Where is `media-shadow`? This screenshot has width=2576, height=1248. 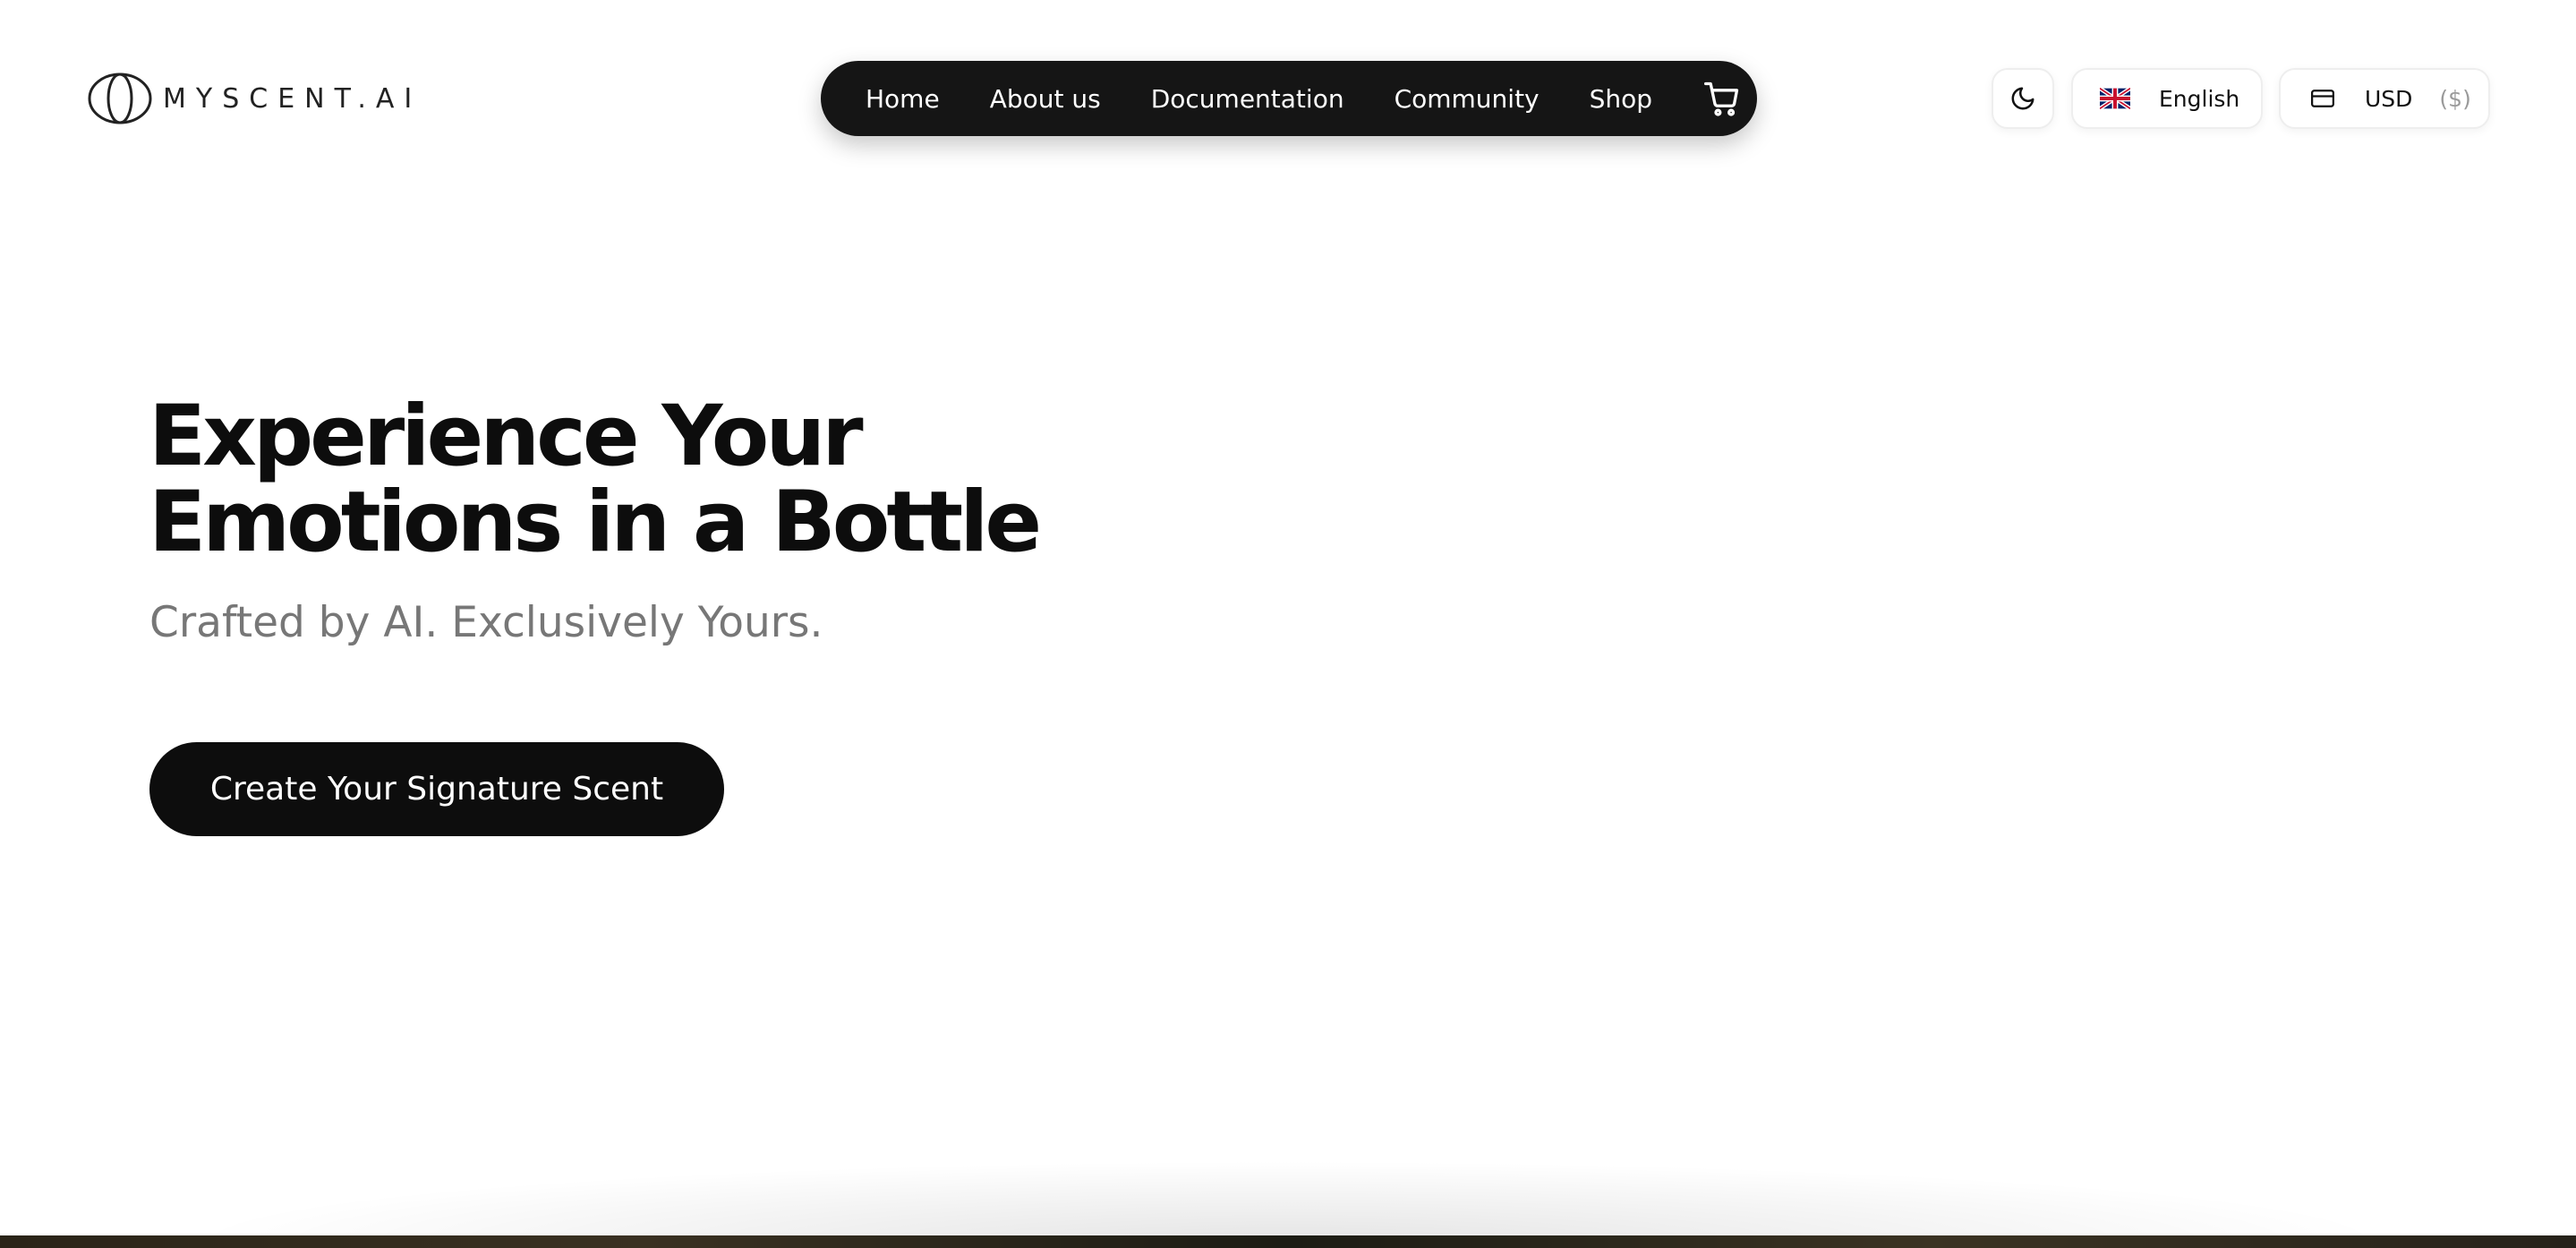 media-shadow is located at coordinates (1289, 1201).